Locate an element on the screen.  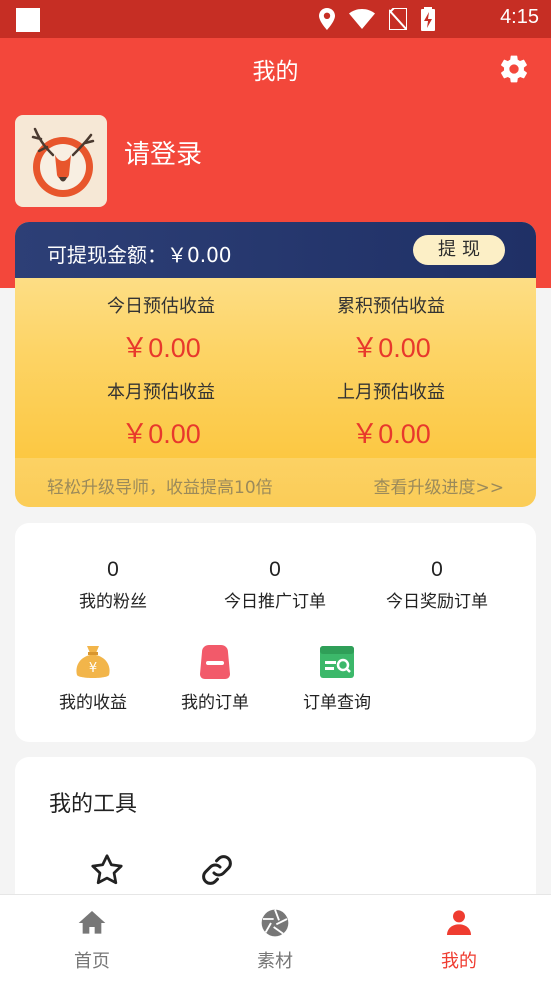
settings-gear-icon is located at coordinates (514, 69).